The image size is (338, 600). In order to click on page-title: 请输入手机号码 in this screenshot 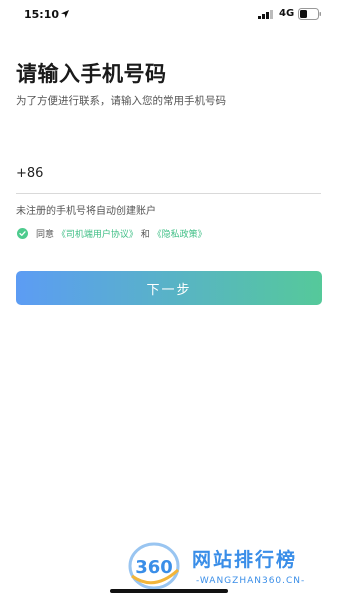, I will do `click(91, 74)`.